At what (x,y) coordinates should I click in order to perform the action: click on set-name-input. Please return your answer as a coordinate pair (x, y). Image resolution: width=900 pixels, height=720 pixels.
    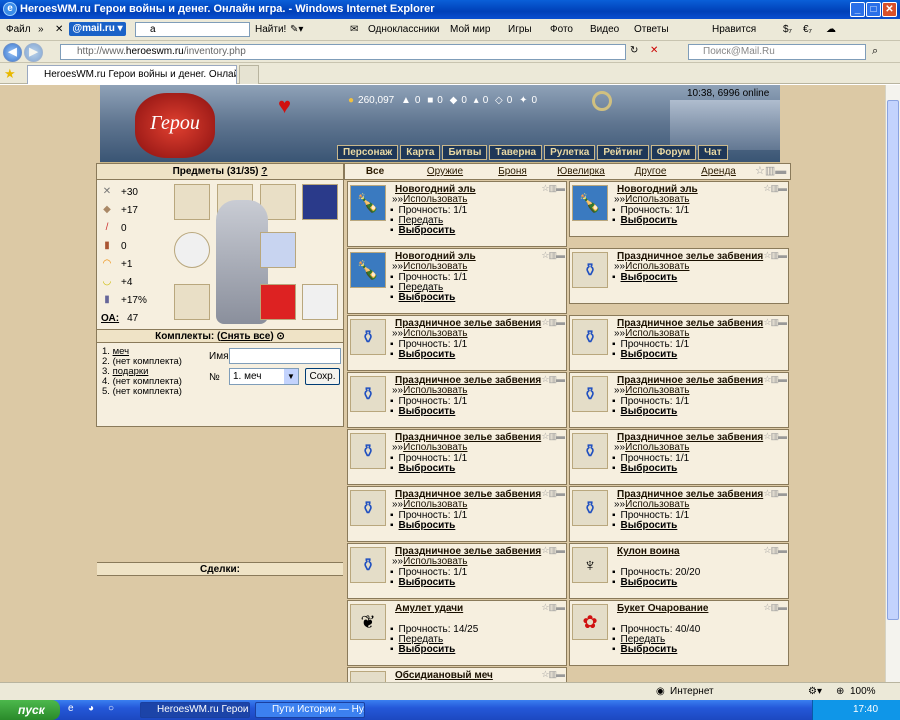
    Looking at the image, I should click on (285, 356).